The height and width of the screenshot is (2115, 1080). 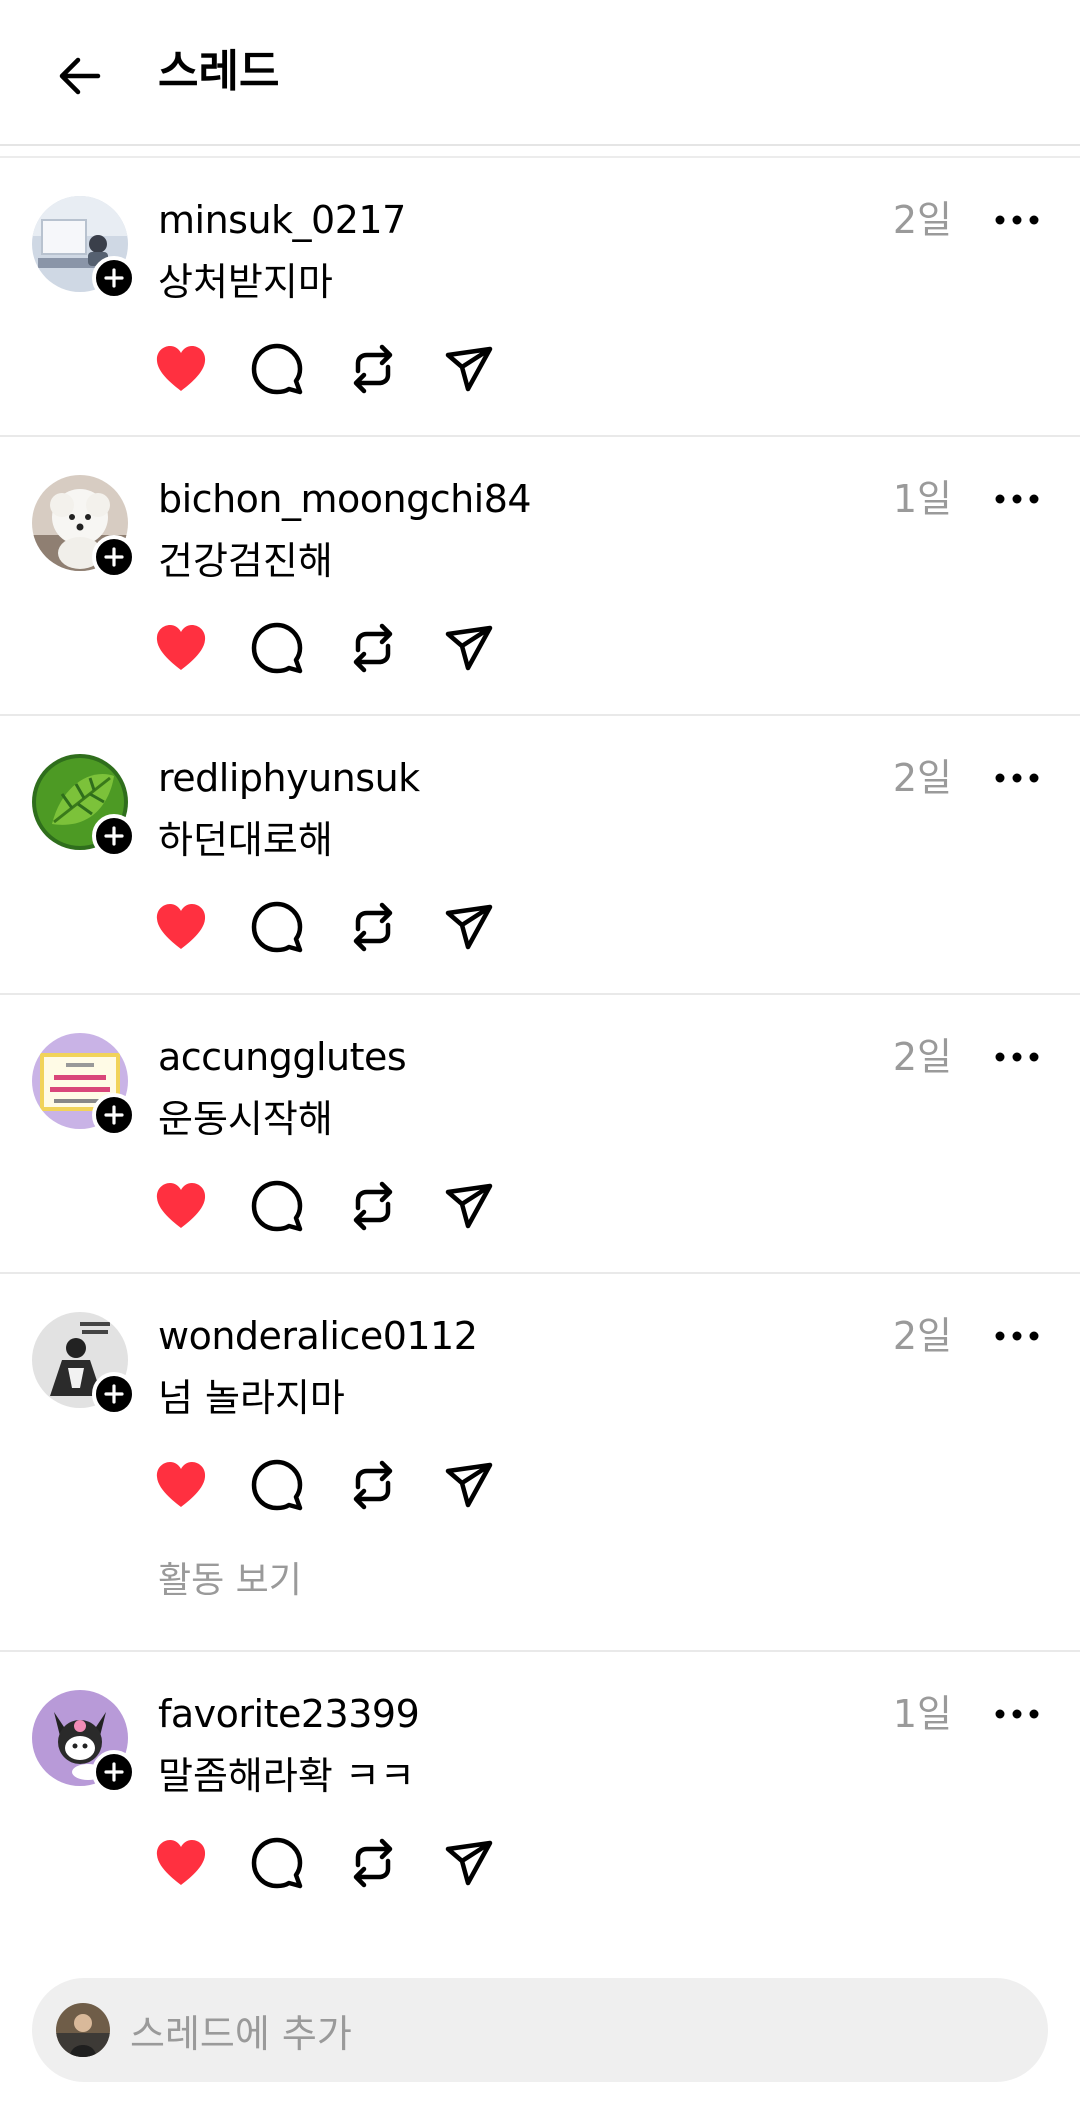 I want to click on username: wonderalice0112, so click(x=318, y=1336).